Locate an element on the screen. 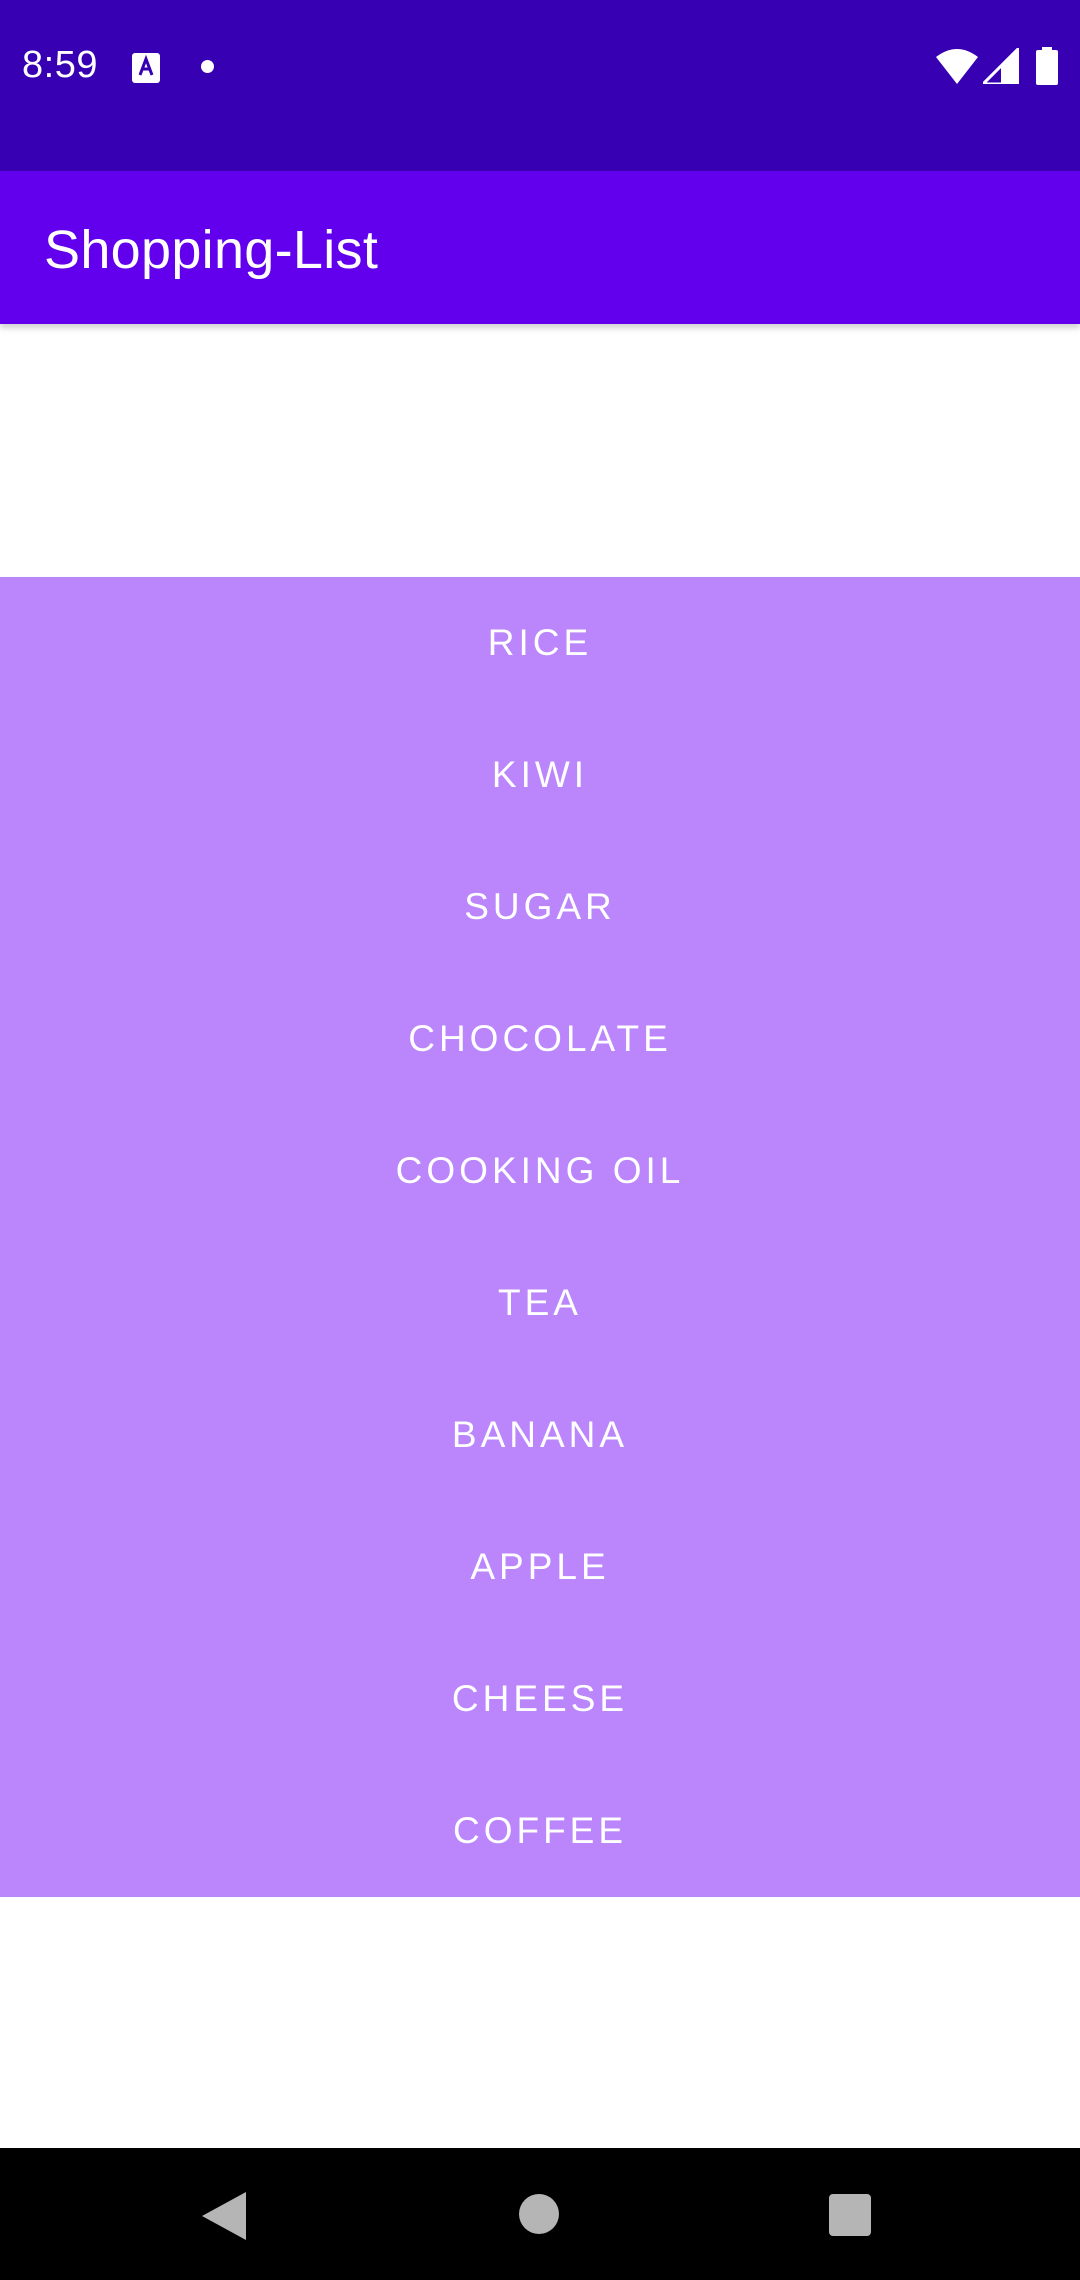 The image size is (1080, 2280). list-item-sugar: SUGAR is located at coordinates (540, 907).